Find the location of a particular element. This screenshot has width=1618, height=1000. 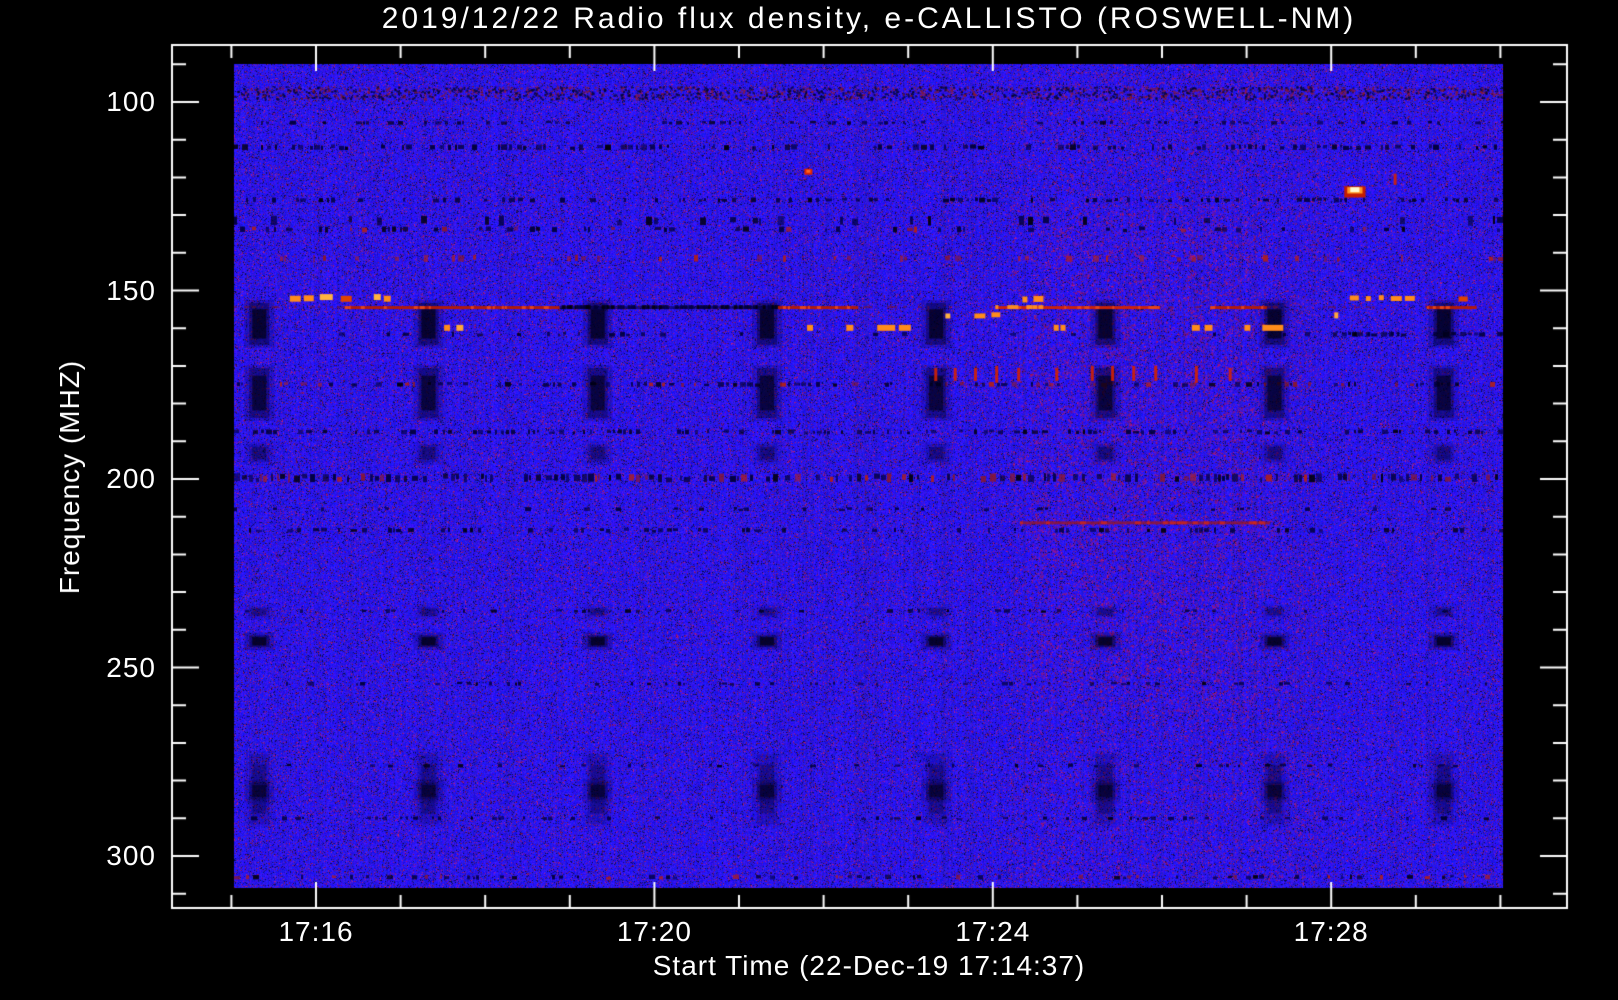

x-tick-label: 17:24 is located at coordinates (993, 931).